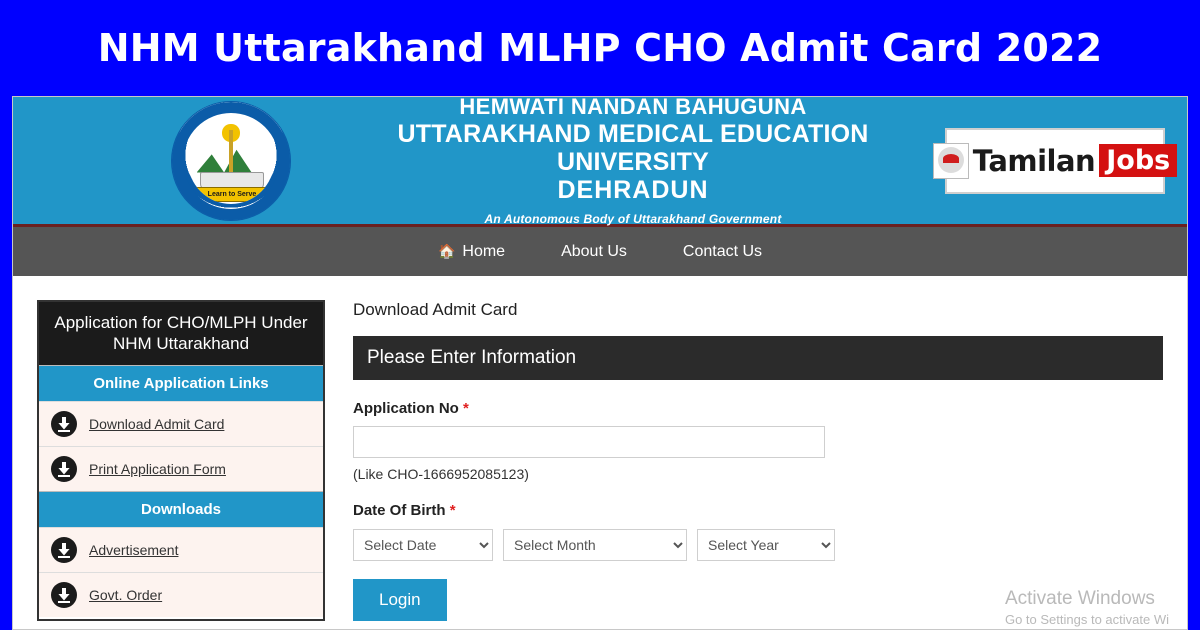  I want to click on brand-highlight: Jobs, so click(1138, 160).